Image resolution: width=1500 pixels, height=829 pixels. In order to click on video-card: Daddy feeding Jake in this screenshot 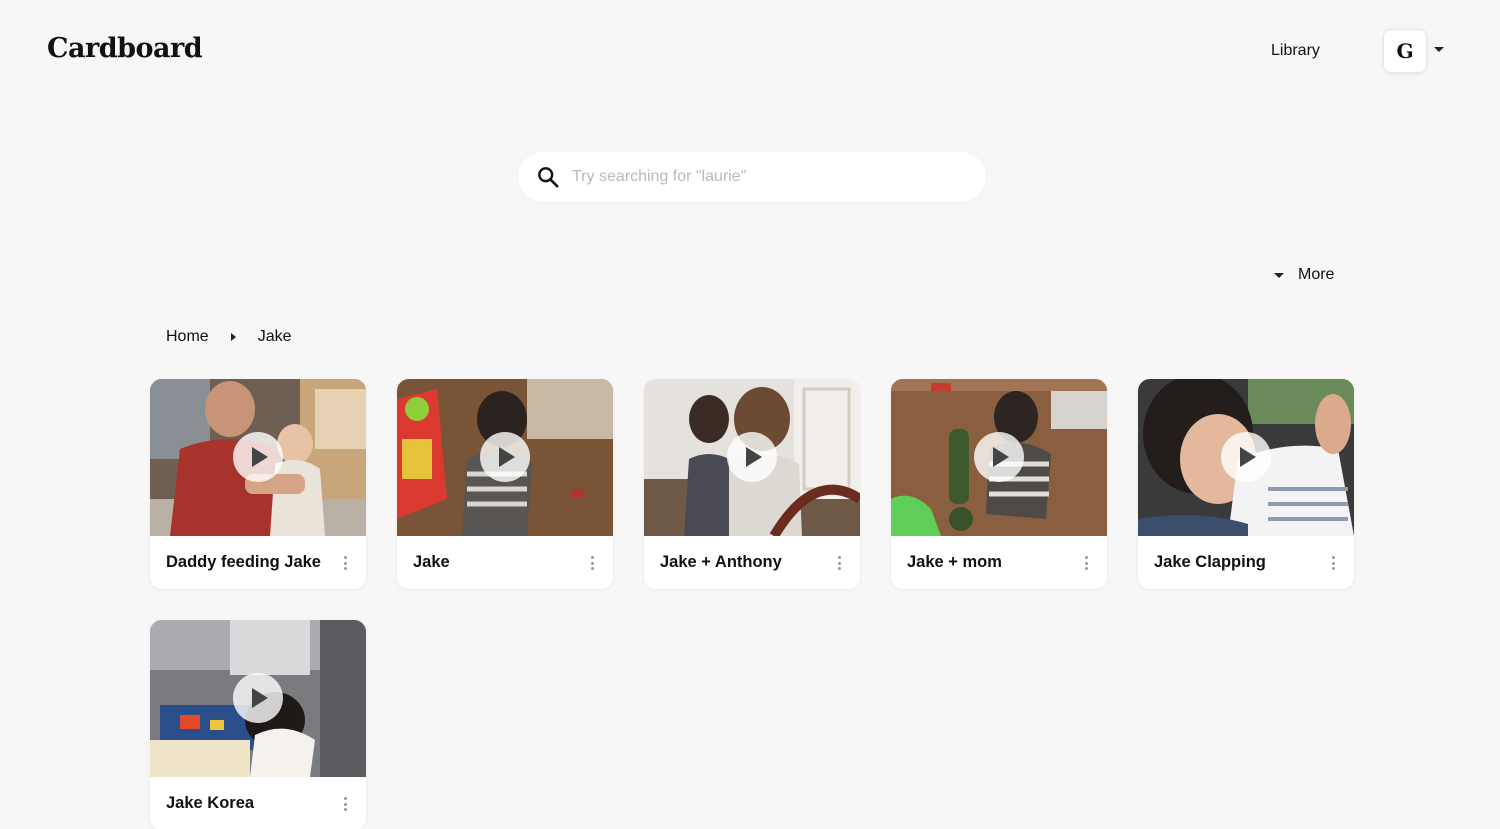, I will do `click(258, 484)`.